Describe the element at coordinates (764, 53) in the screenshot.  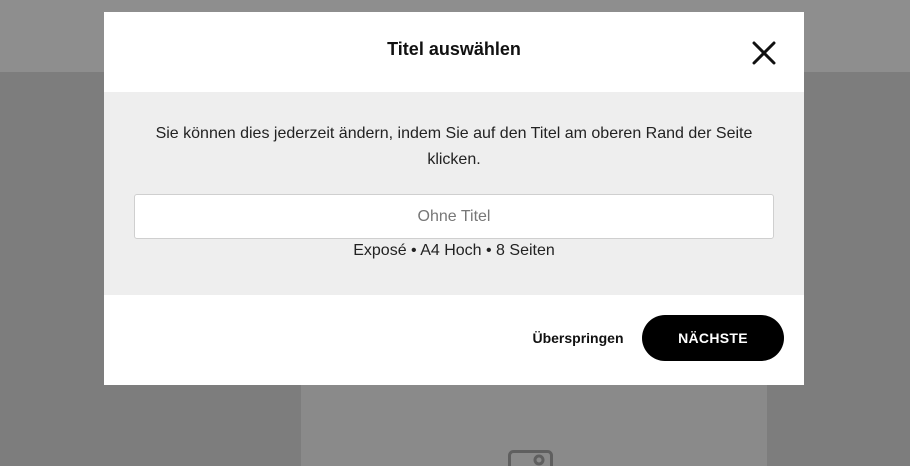
I see `close-icon` at that location.